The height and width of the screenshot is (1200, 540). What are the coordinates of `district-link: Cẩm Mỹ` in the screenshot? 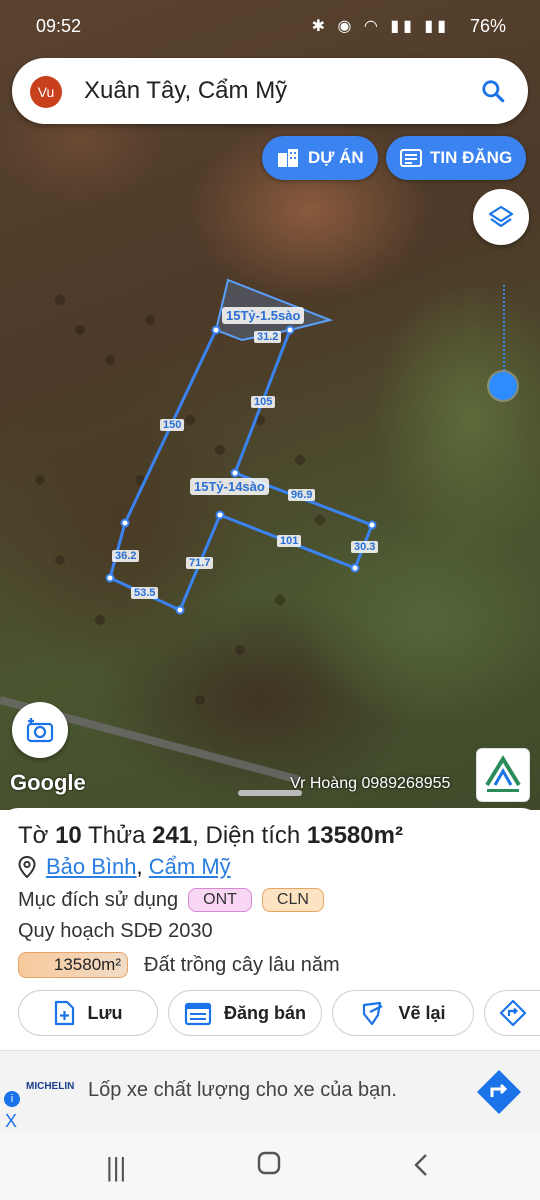 It's located at (190, 866).